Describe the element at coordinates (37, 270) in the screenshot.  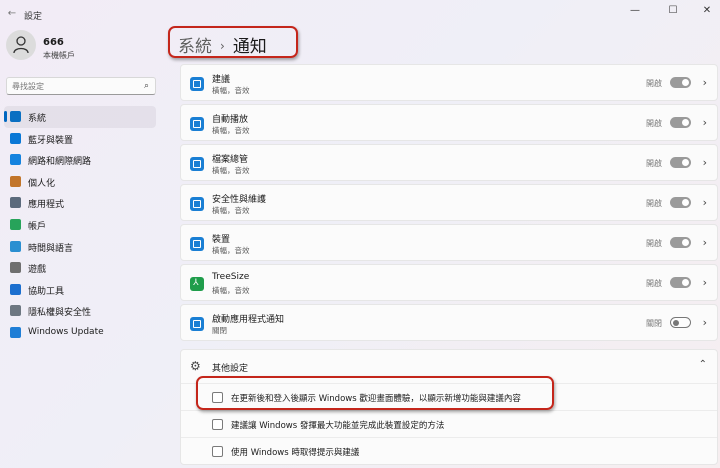
I see `sidebar-item-label: 遊戲` at that location.